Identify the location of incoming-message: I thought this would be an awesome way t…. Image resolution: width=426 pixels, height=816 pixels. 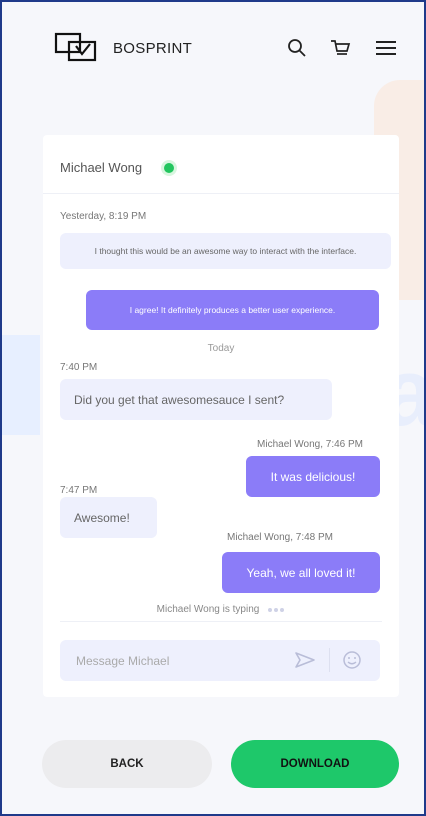
(225, 251).